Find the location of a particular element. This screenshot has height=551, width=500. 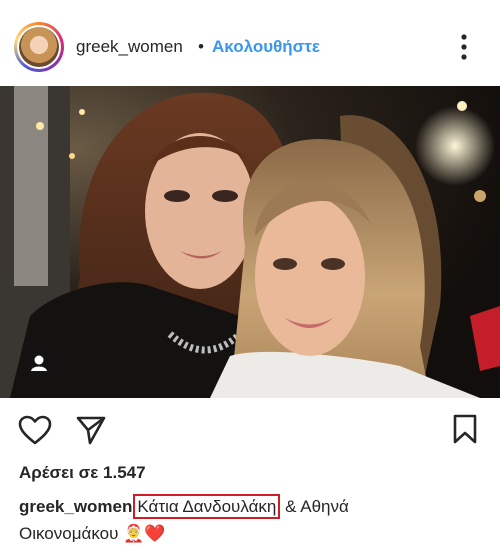

follow-button: Ακολουθήστε is located at coordinates (266, 47).